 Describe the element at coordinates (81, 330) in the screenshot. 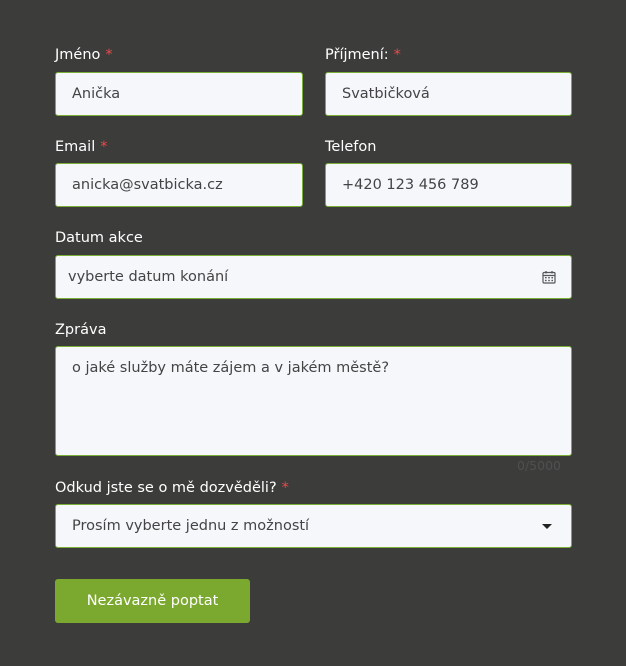

I see `message-label: Zpráva` at that location.